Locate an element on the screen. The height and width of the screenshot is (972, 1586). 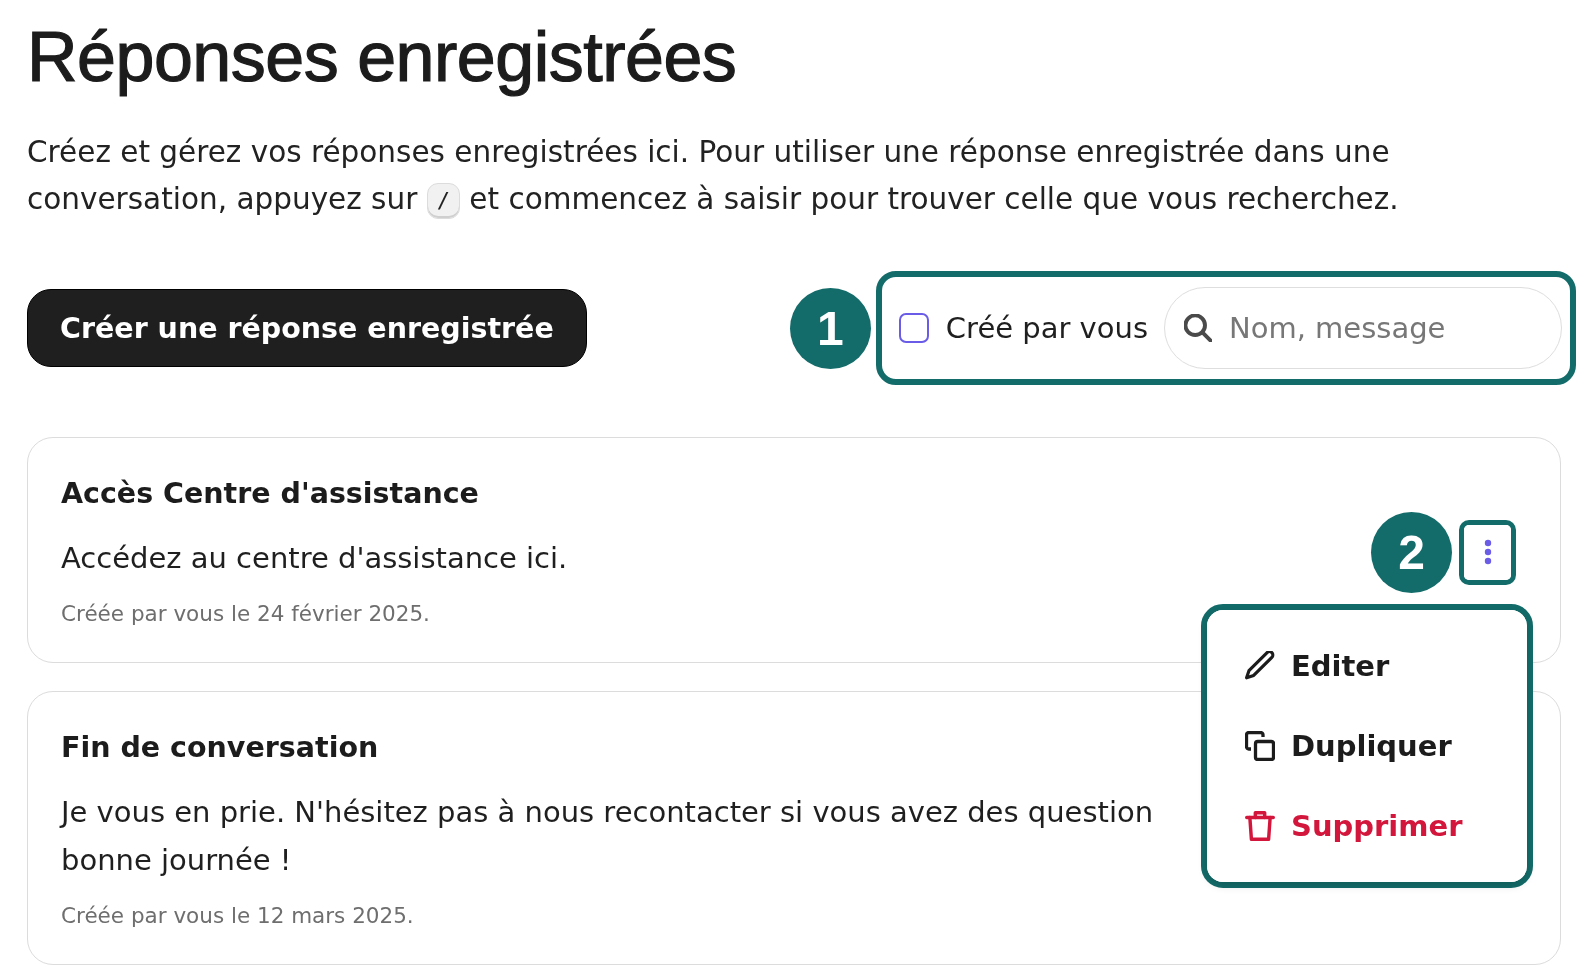
search-icon is located at coordinates (1198, 328).